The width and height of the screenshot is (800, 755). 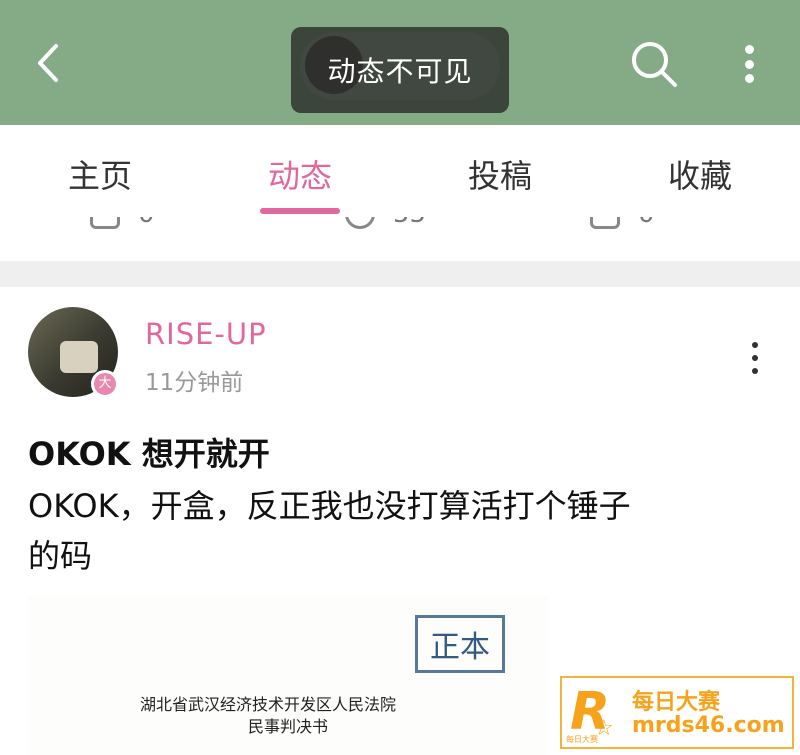 What do you see at coordinates (300, 211) in the screenshot?
I see `active-tab-indicator` at bounding box center [300, 211].